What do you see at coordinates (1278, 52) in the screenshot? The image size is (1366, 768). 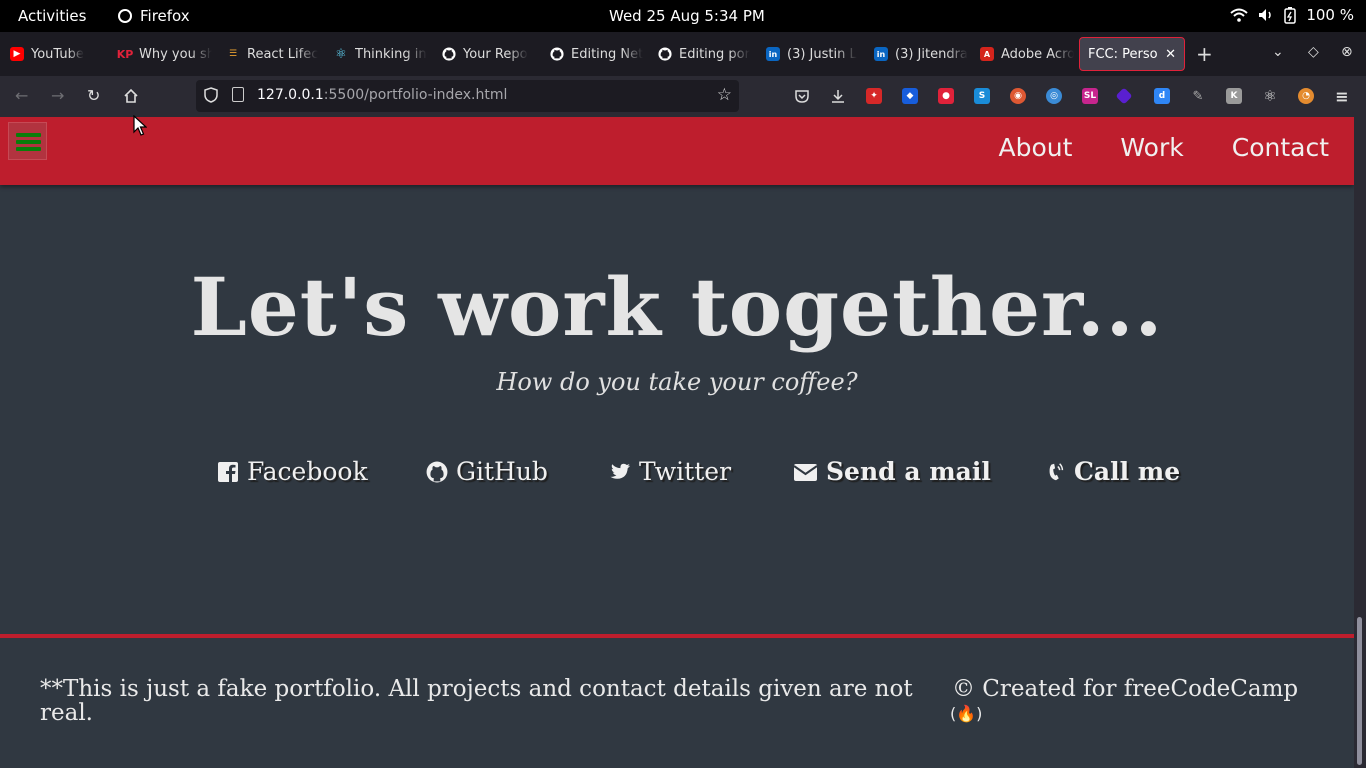 I see `list-all-tabs-icon: ⌄` at bounding box center [1278, 52].